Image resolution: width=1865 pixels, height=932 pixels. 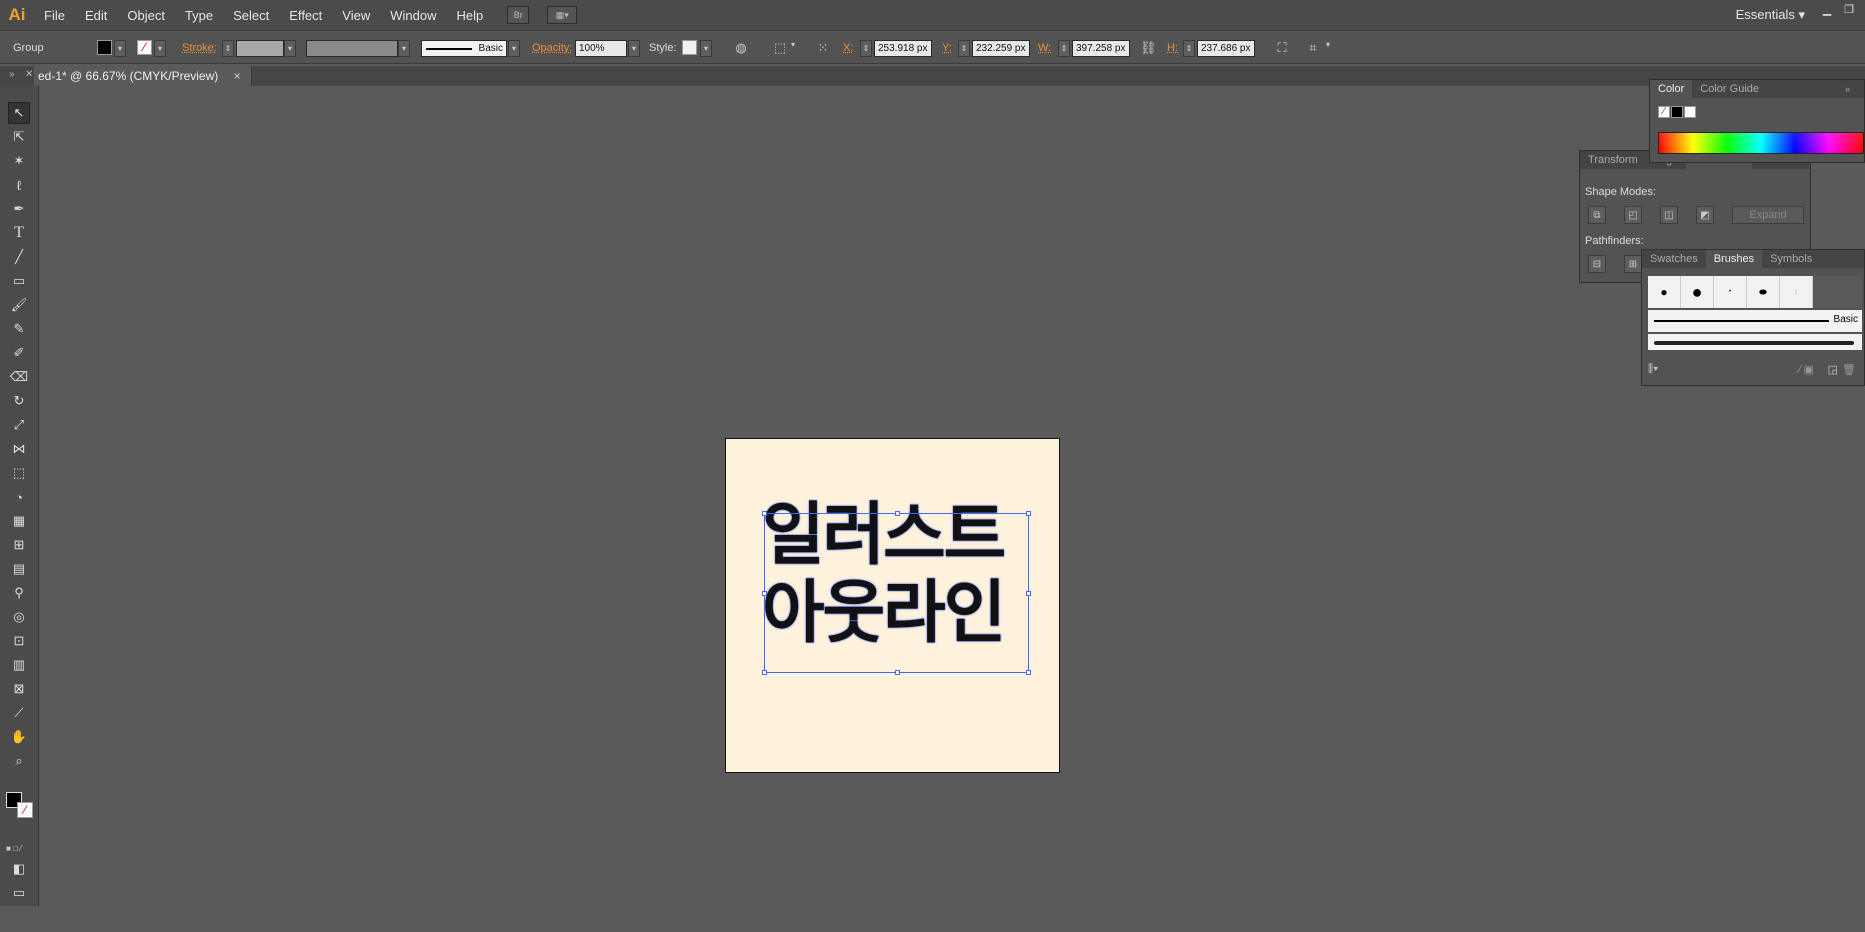 I want to click on zoom-tool-icon: ⌕, so click(x=19, y=761).